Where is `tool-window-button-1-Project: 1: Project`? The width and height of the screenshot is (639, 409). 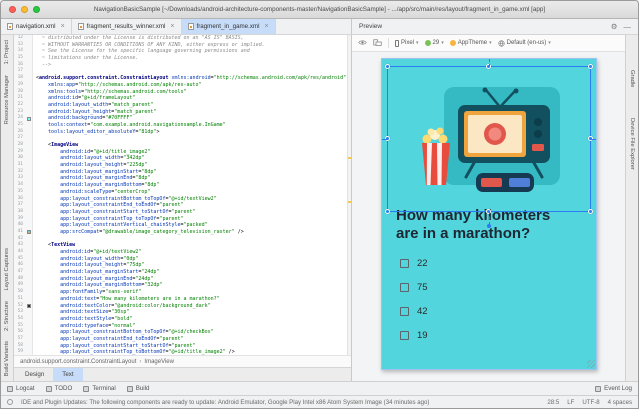
tool-window-button-1-Project: 1: Project is located at coordinates (7, 52).